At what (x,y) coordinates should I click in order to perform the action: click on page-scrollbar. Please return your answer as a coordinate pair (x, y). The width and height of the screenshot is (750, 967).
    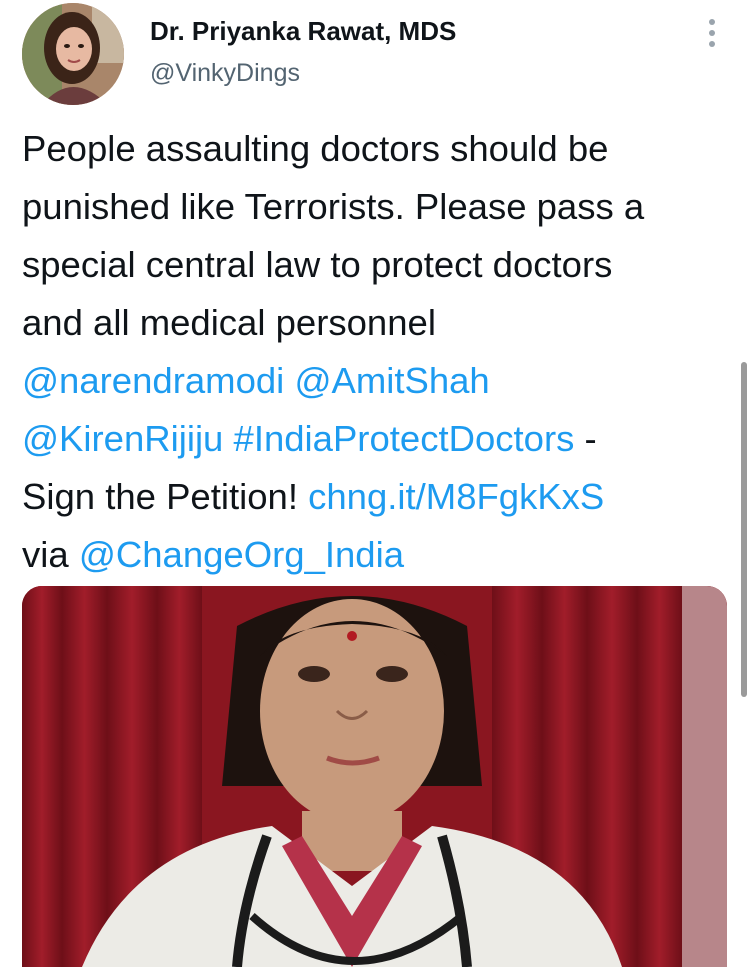
    Looking at the image, I should click on (744, 529).